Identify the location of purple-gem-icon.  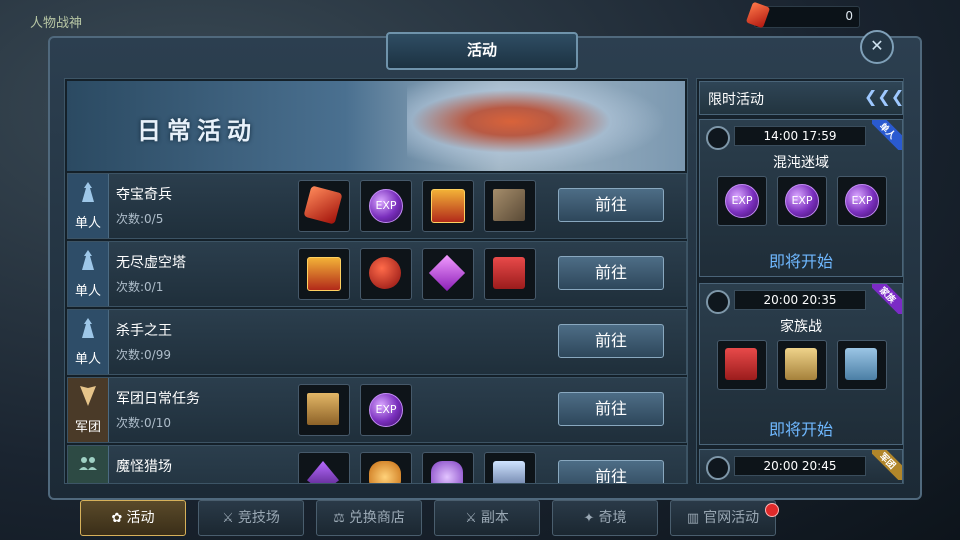
(447, 273).